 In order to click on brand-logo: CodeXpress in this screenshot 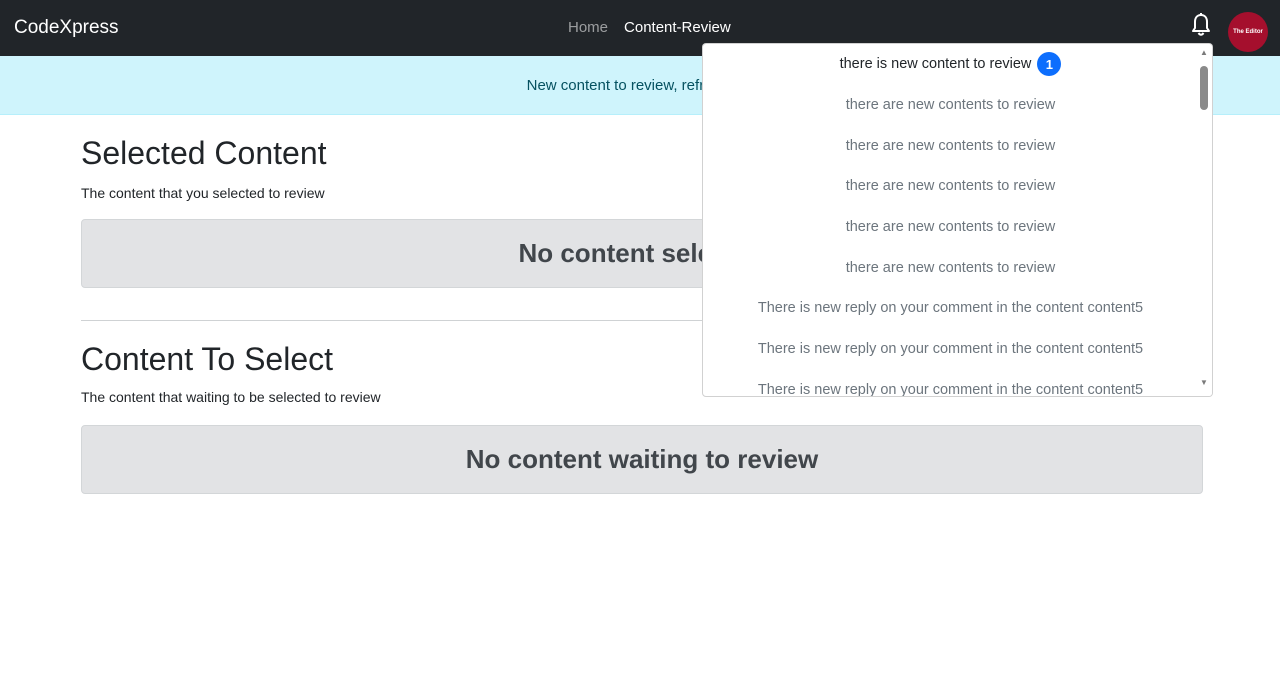, I will do `click(66, 28)`.